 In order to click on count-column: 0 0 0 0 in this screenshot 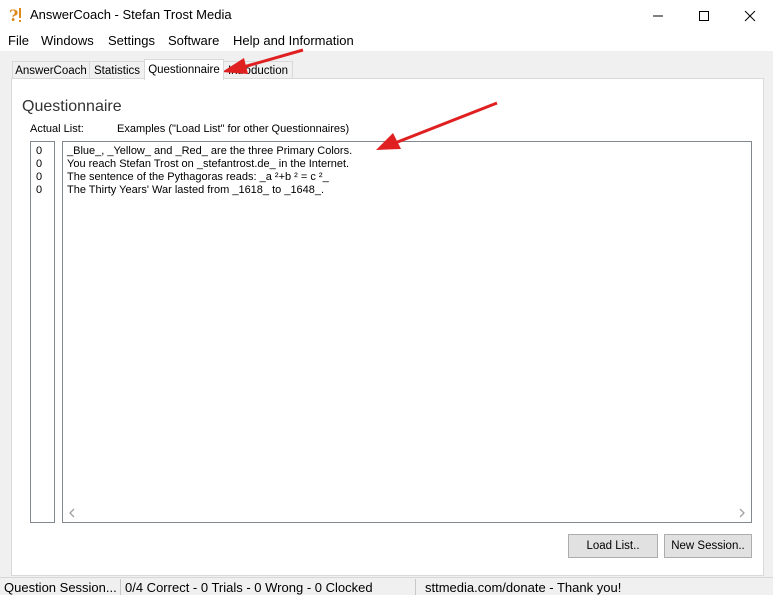, I will do `click(42, 332)`.